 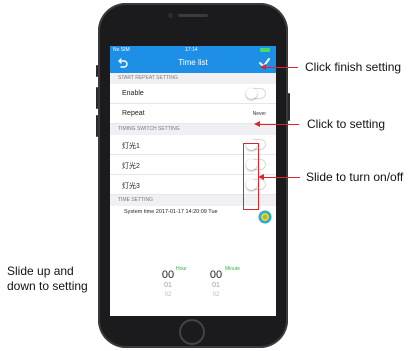 What do you see at coordinates (97, 71) in the screenshot?
I see `mute-switch` at bounding box center [97, 71].